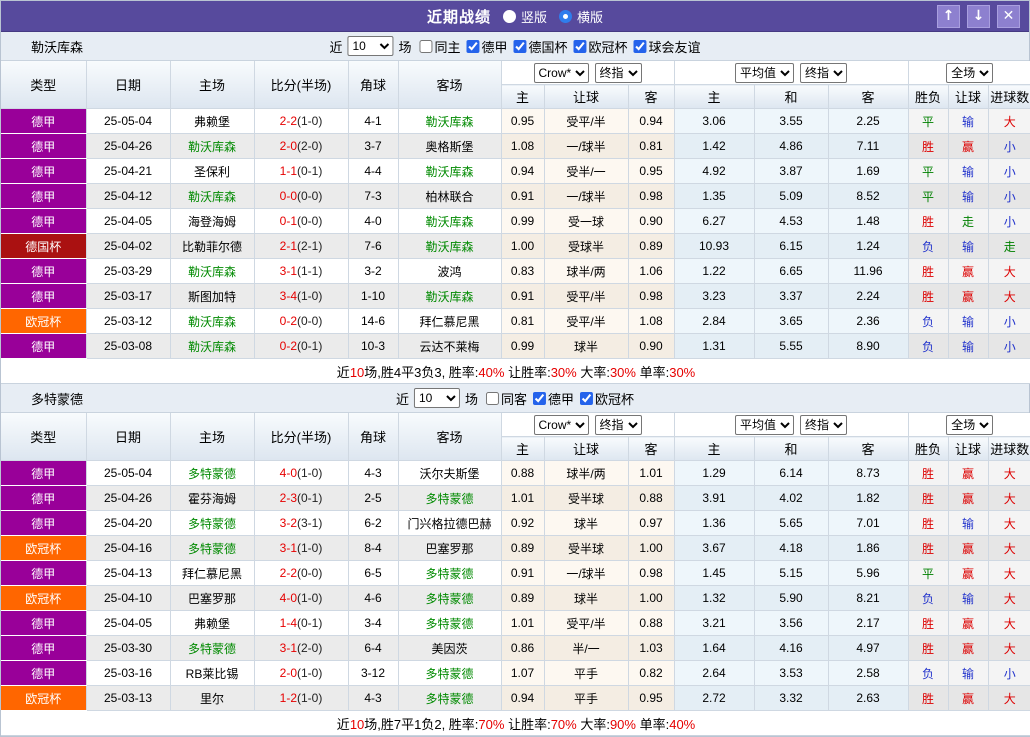 Image resolution: width=1030 pixels, height=737 pixels. What do you see at coordinates (301, 673) in the screenshot?
I see `score: 2-0(1-0)` at bounding box center [301, 673].